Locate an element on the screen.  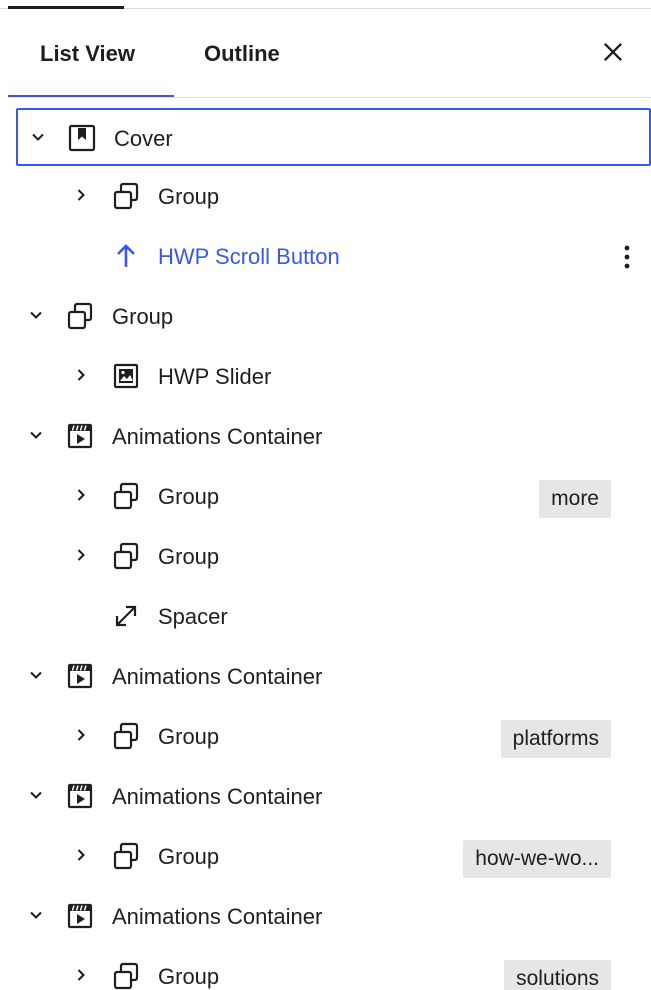
anchor-badge: more is located at coordinates (575, 499).